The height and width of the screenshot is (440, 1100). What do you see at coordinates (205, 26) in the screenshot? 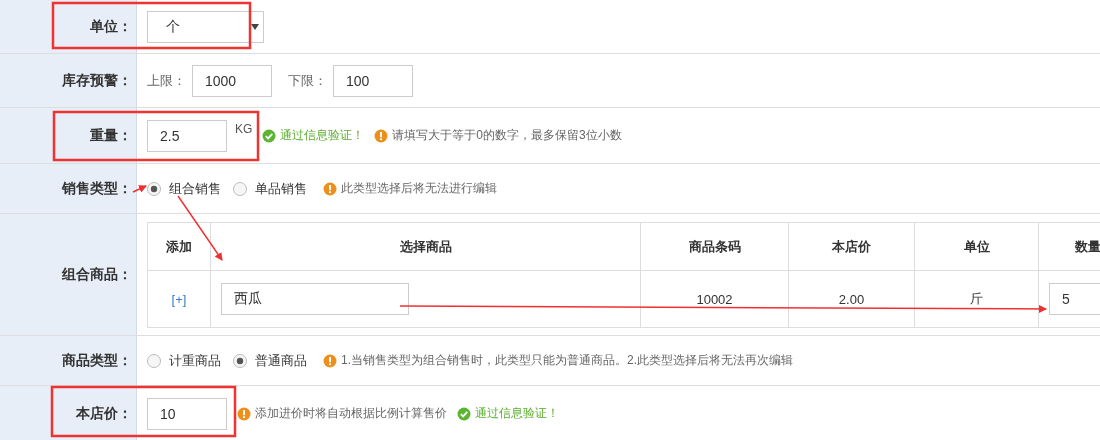
I see `unit-dropdown: 个` at bounding box center [205, 26].